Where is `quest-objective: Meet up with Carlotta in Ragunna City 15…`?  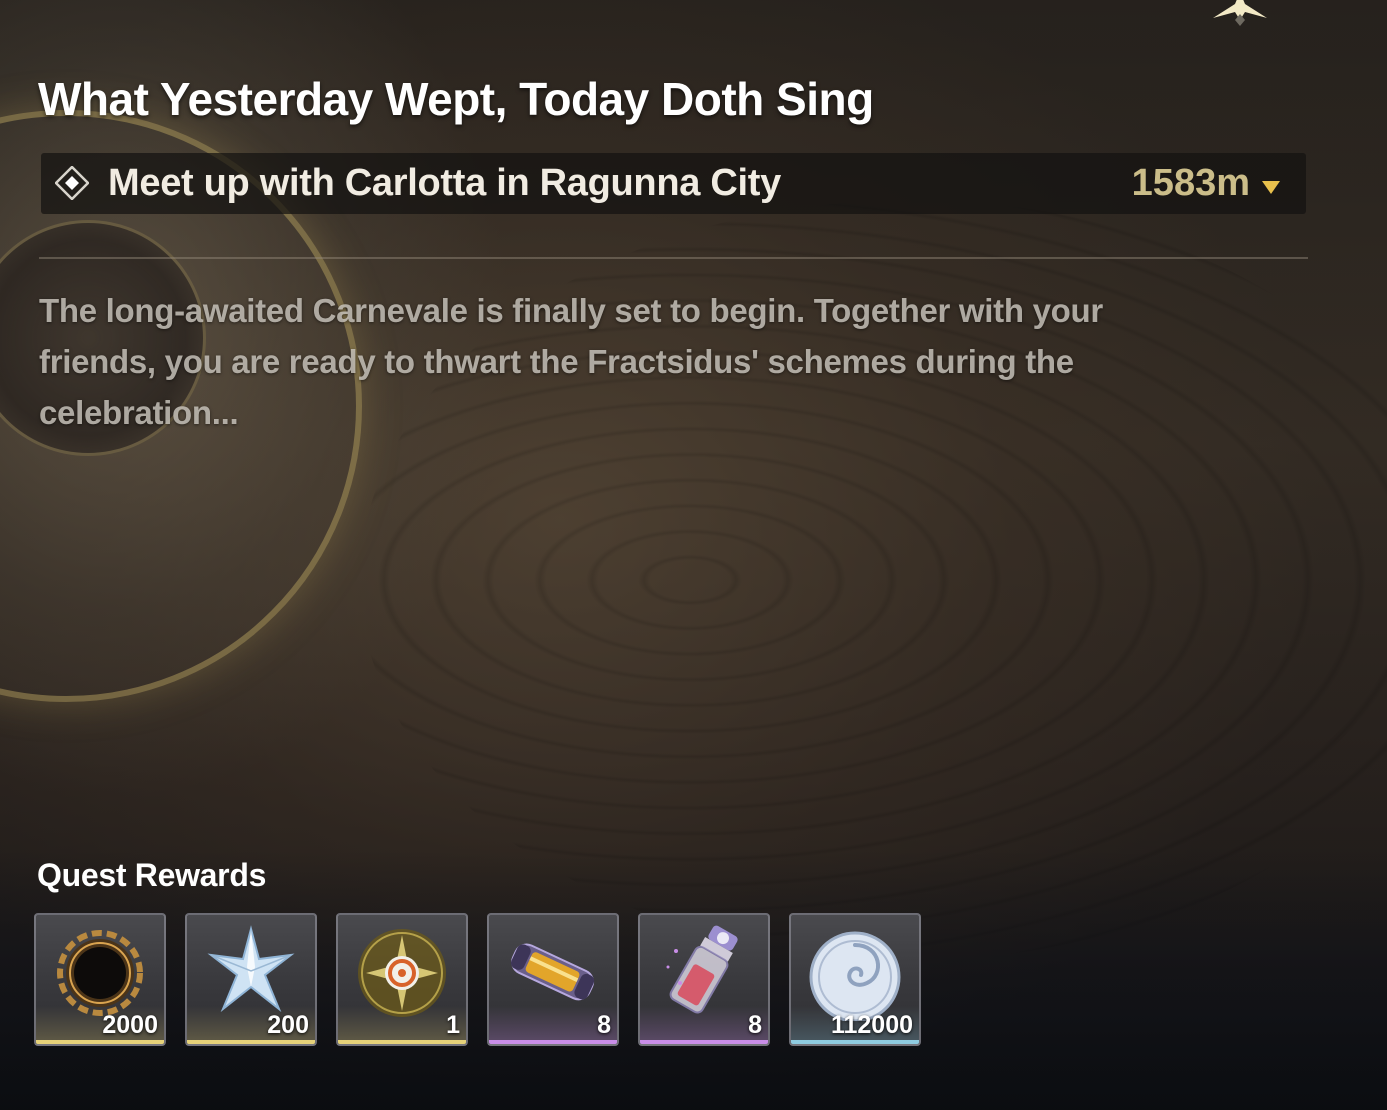
quest-objective: Meet up with Carlotta in Ragunna City 15… is located at coordinates (673, 183).